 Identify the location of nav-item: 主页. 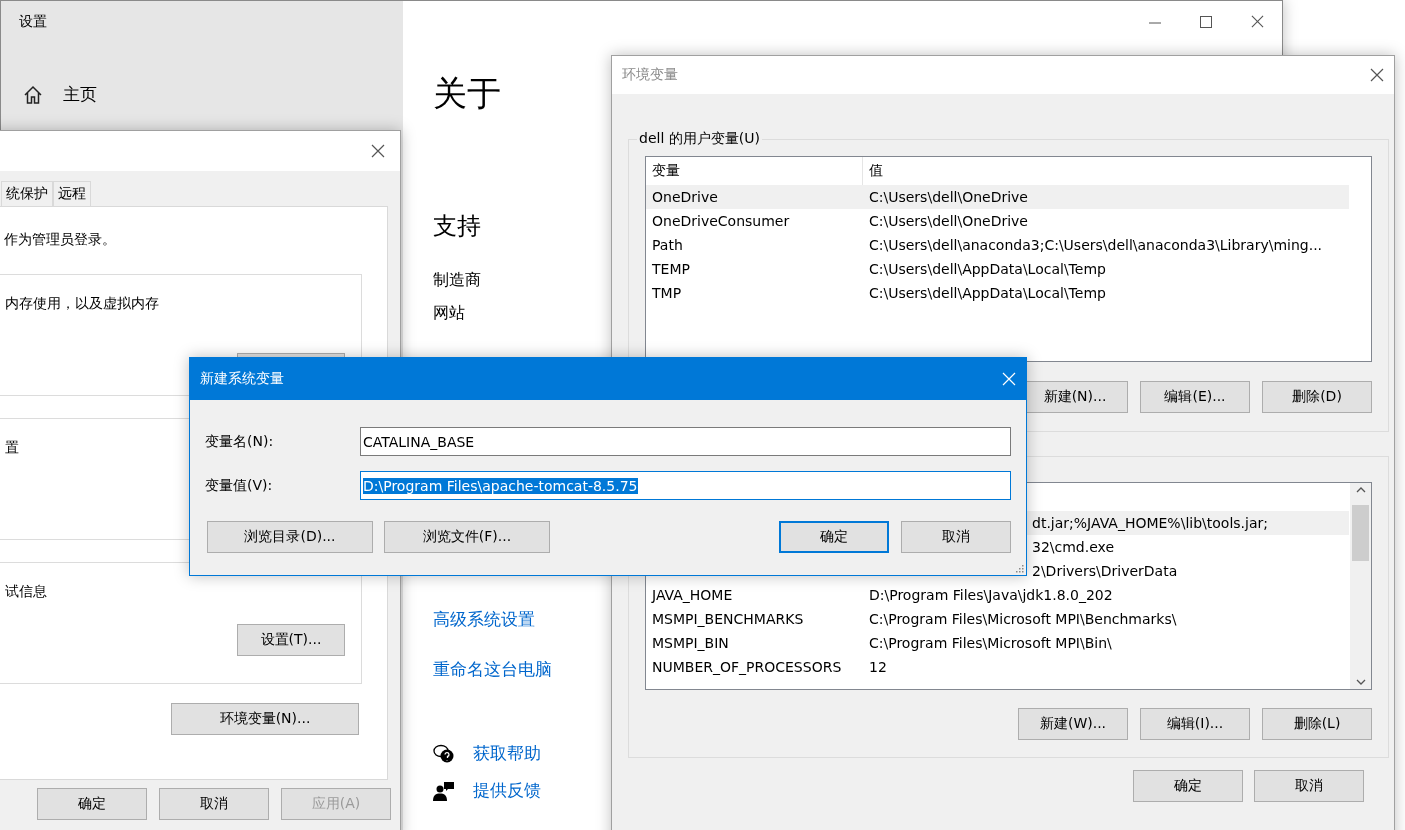
(211, 94).